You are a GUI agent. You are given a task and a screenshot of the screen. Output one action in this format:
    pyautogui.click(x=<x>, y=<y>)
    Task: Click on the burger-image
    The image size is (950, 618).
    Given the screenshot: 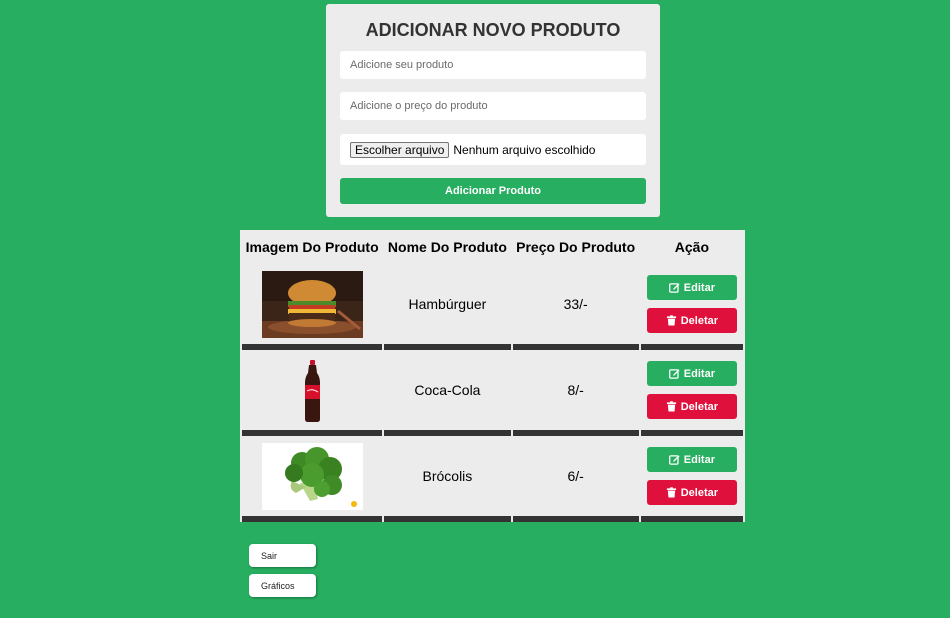 What is the action you would take?
    pyautogui.click(x=312, y=304)
    